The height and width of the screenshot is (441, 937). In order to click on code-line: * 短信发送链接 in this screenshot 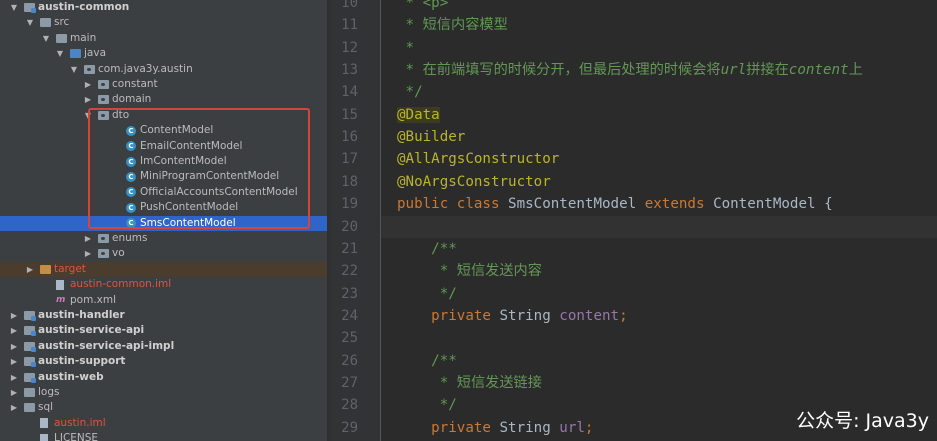, I will do `click(469, 383)`.